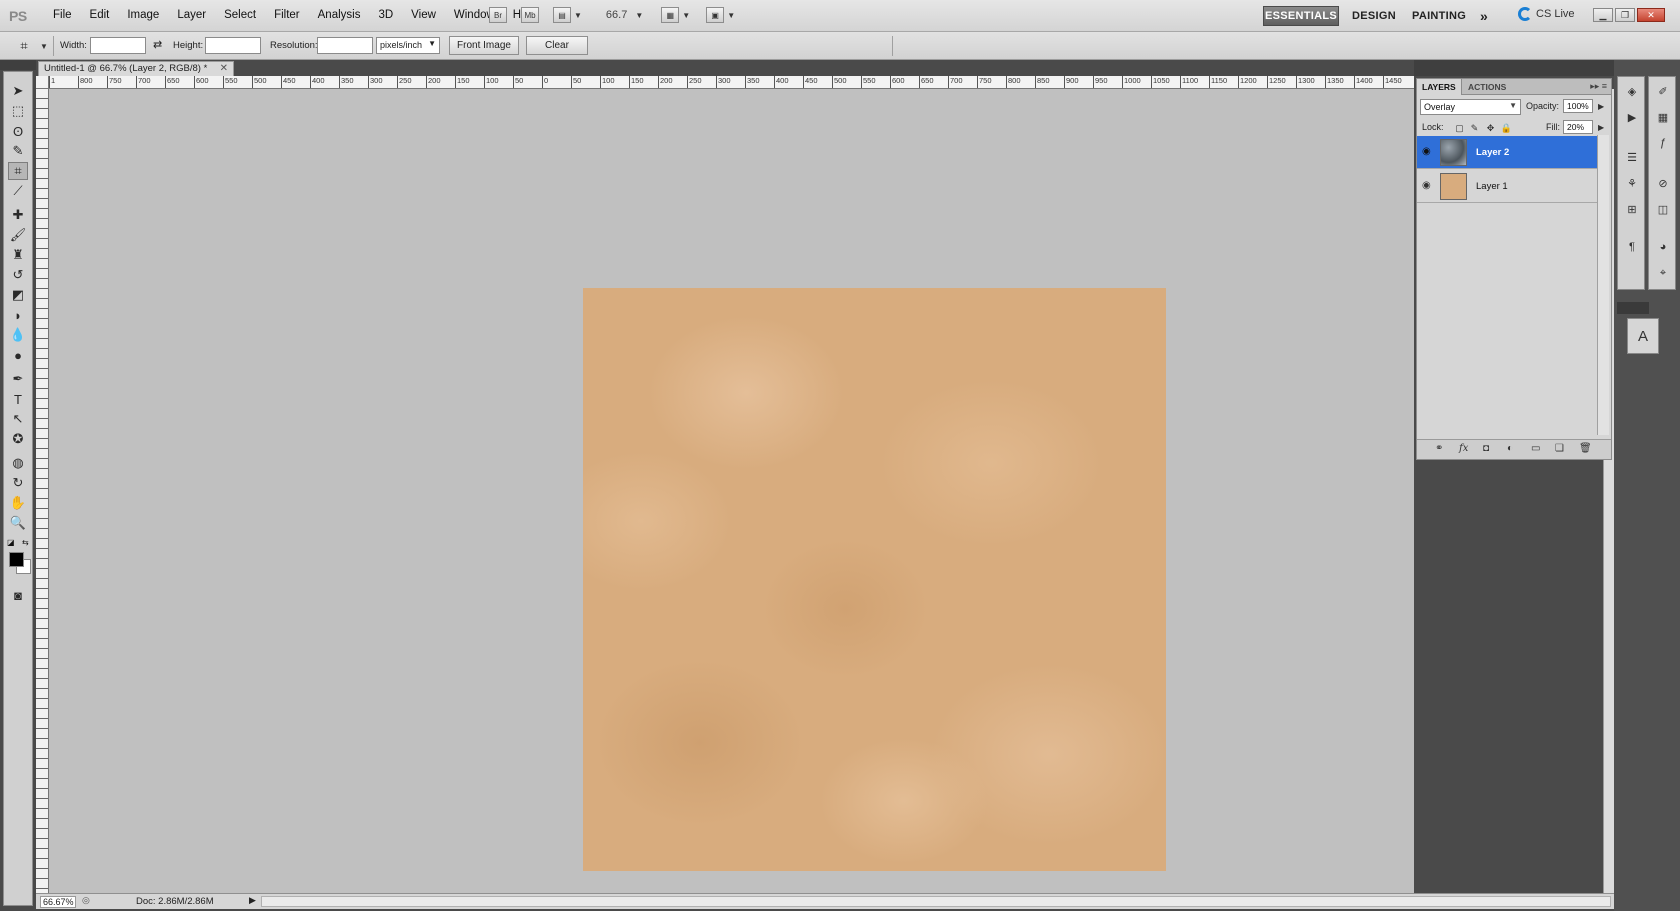 The width and height of the screenshot is (1680, 911). What do you see at coordinates (1507, 186) in the screenshot?
I see `layer-row-layer-1: ◉ Layer 1` at bounding box center [1507, 186].